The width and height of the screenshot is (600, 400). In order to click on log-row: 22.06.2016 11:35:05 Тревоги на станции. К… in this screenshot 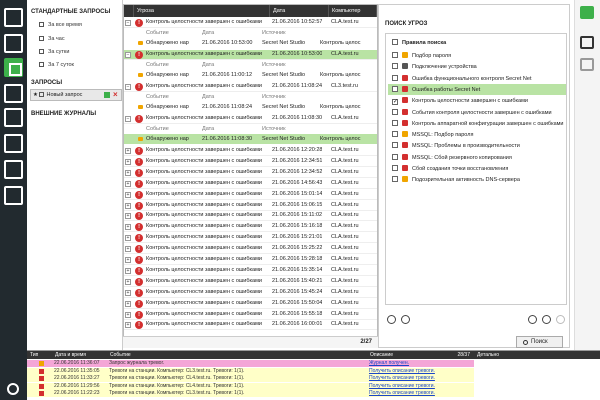, I will do `click(250, 371)`.